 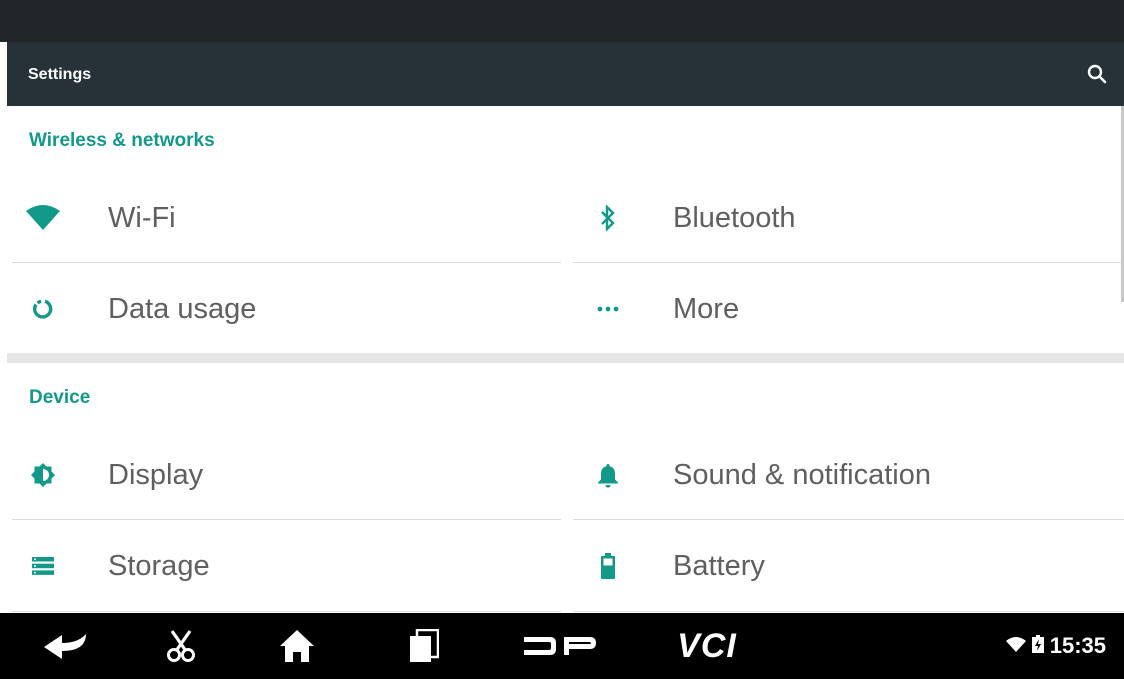 What do you see at coordinates (1037, 646) in the screenshot?
I see `battery-charging-icon` at bounding box center [1037, 646].